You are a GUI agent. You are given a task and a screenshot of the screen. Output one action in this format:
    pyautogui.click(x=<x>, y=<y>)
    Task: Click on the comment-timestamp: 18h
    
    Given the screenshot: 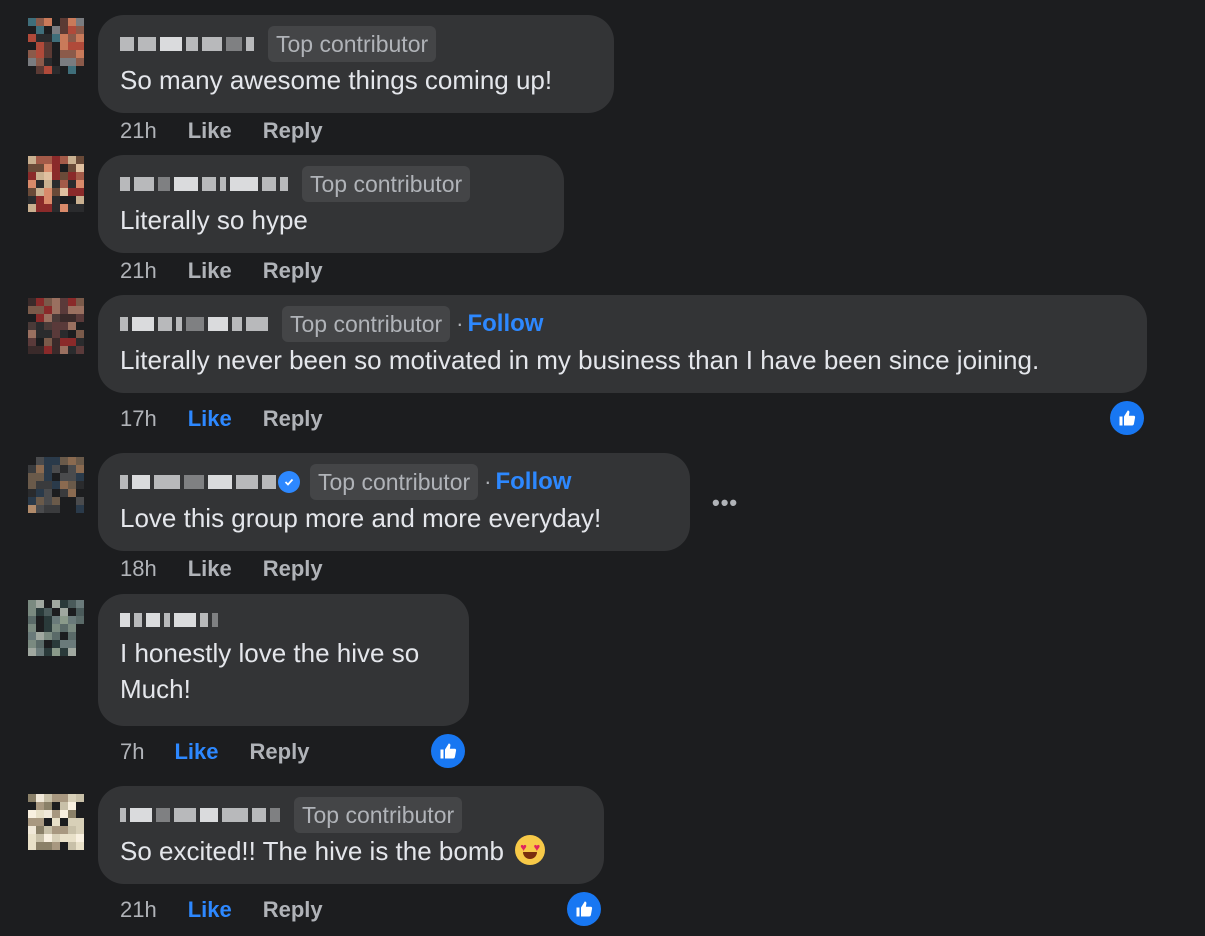 What is the action you would take?
    pyautogui.click(x=138, y=569)
    